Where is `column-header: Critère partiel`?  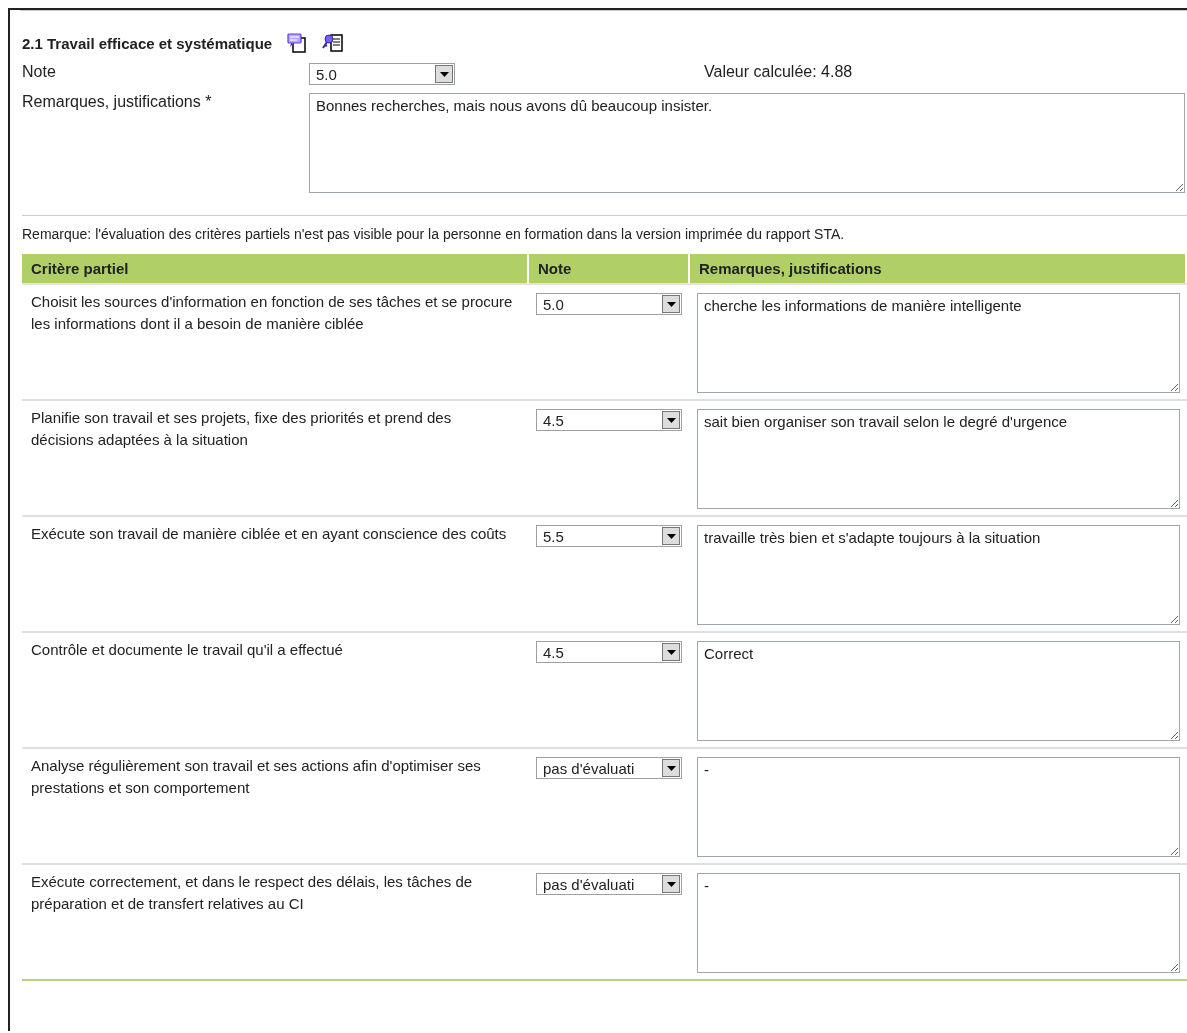
column-header: Critère partiel is located at coordinates (275, 268).